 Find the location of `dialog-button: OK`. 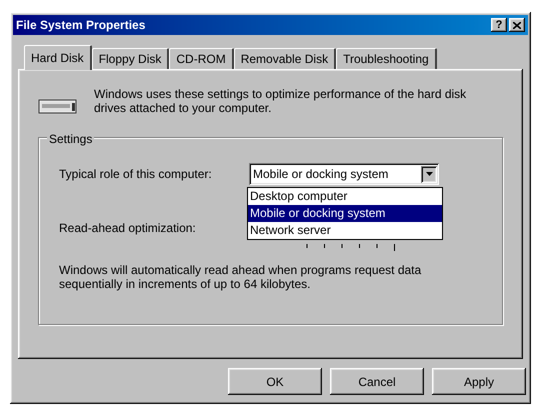

dialog-button: OK is located at coordinates (275, 381).